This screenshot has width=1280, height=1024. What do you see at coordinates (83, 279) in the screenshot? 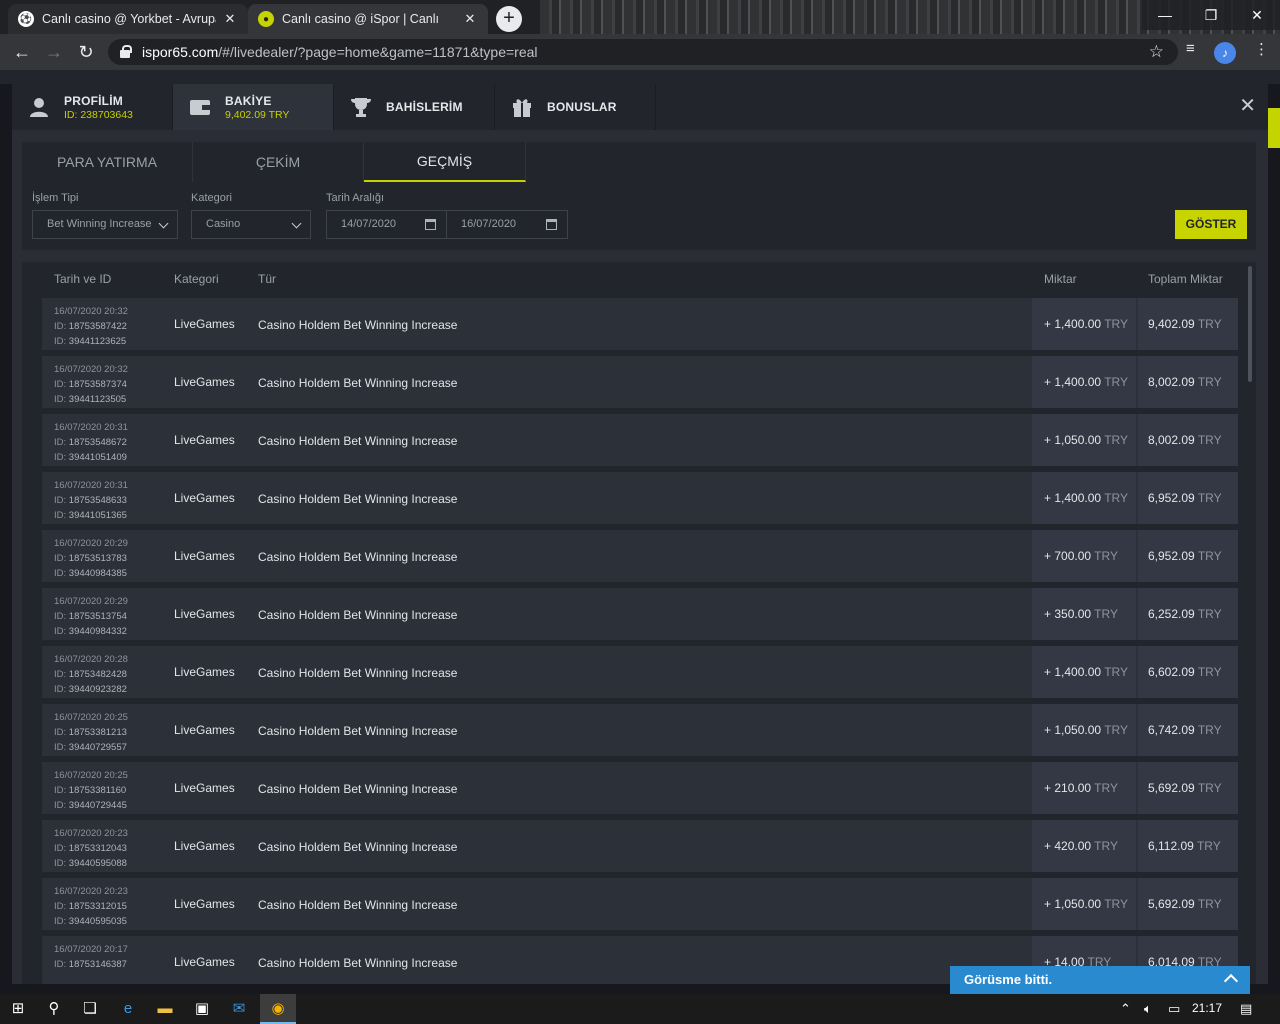
I see `col-date-id: Tarih ve ID` at bounding box center [83, 279].